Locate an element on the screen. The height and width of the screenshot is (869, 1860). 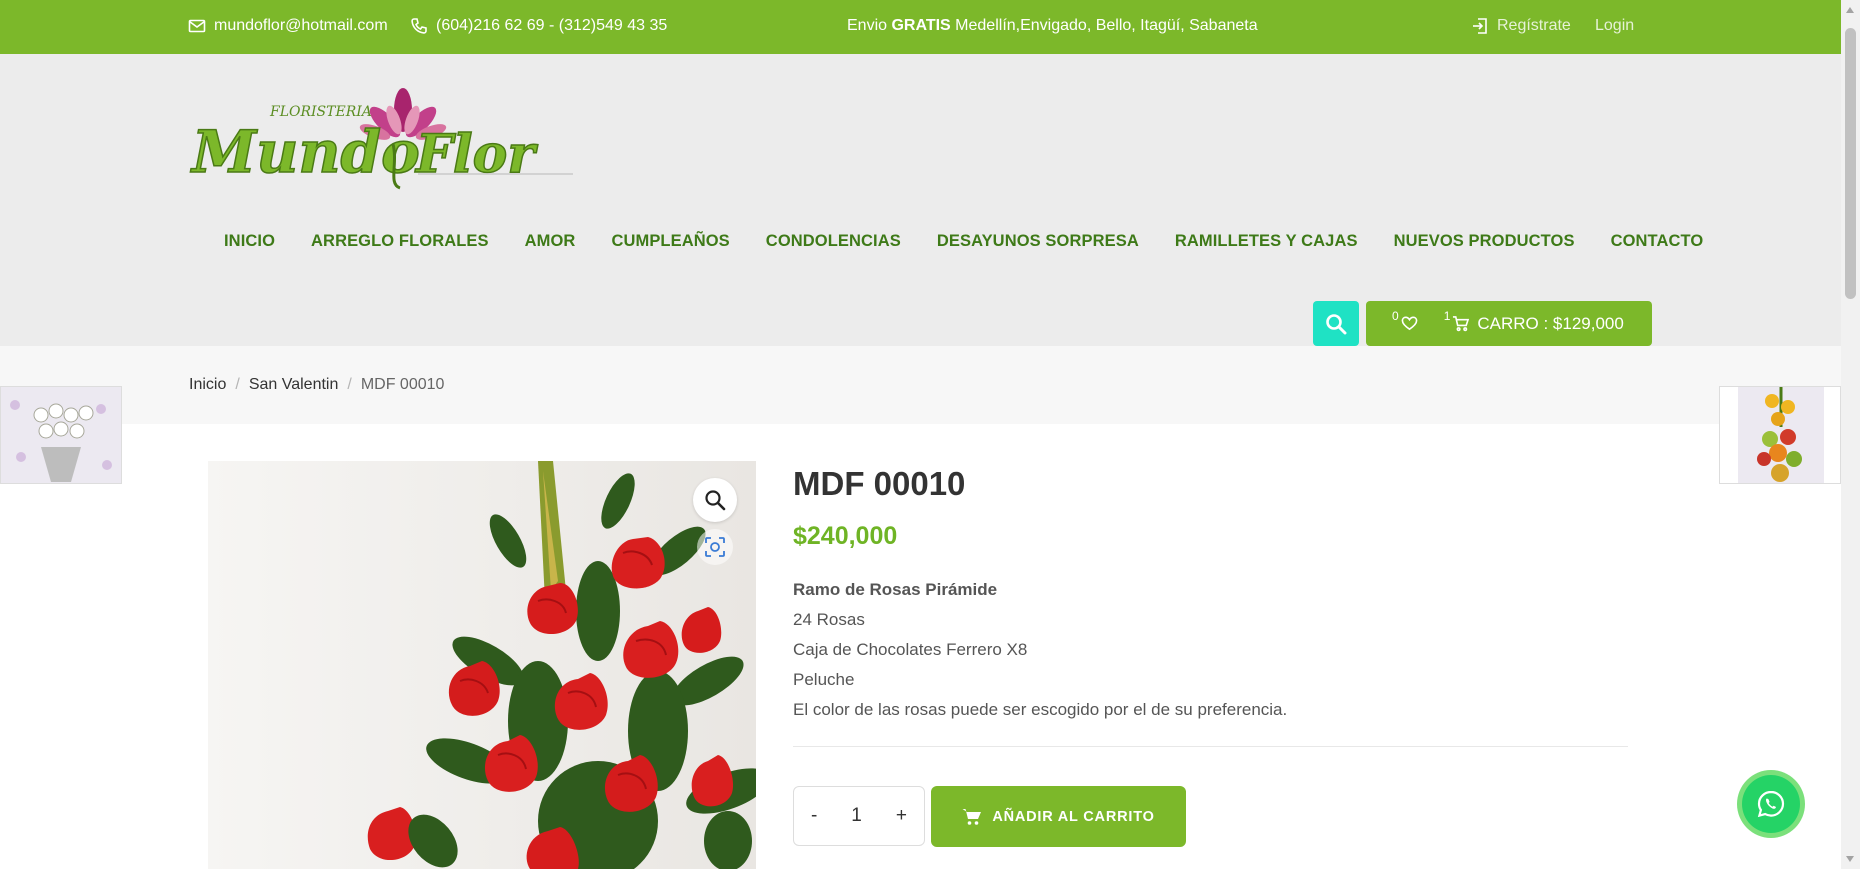
description-line: 24 Rosas is located at coordinates (829, 619).